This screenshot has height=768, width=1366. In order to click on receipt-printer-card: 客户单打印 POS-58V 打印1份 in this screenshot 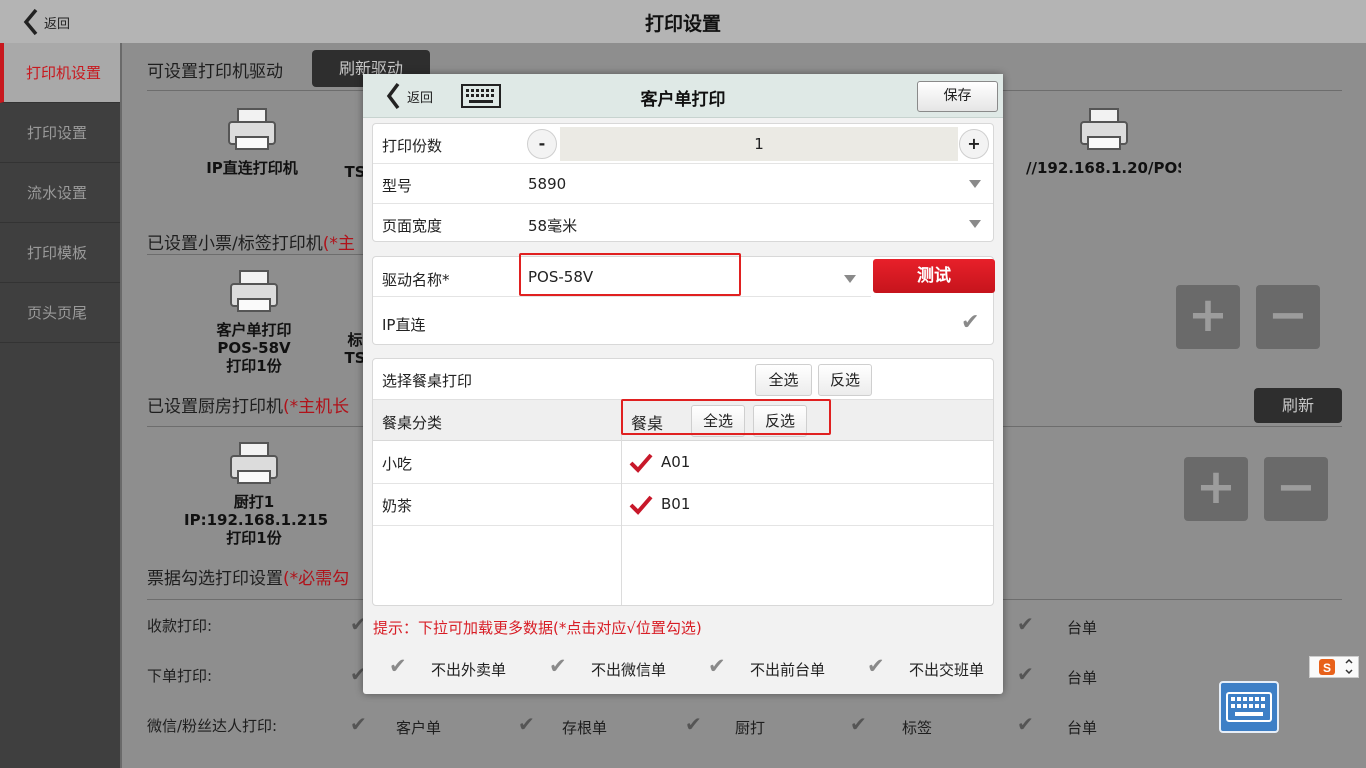, I will do `click(254, 322)`.